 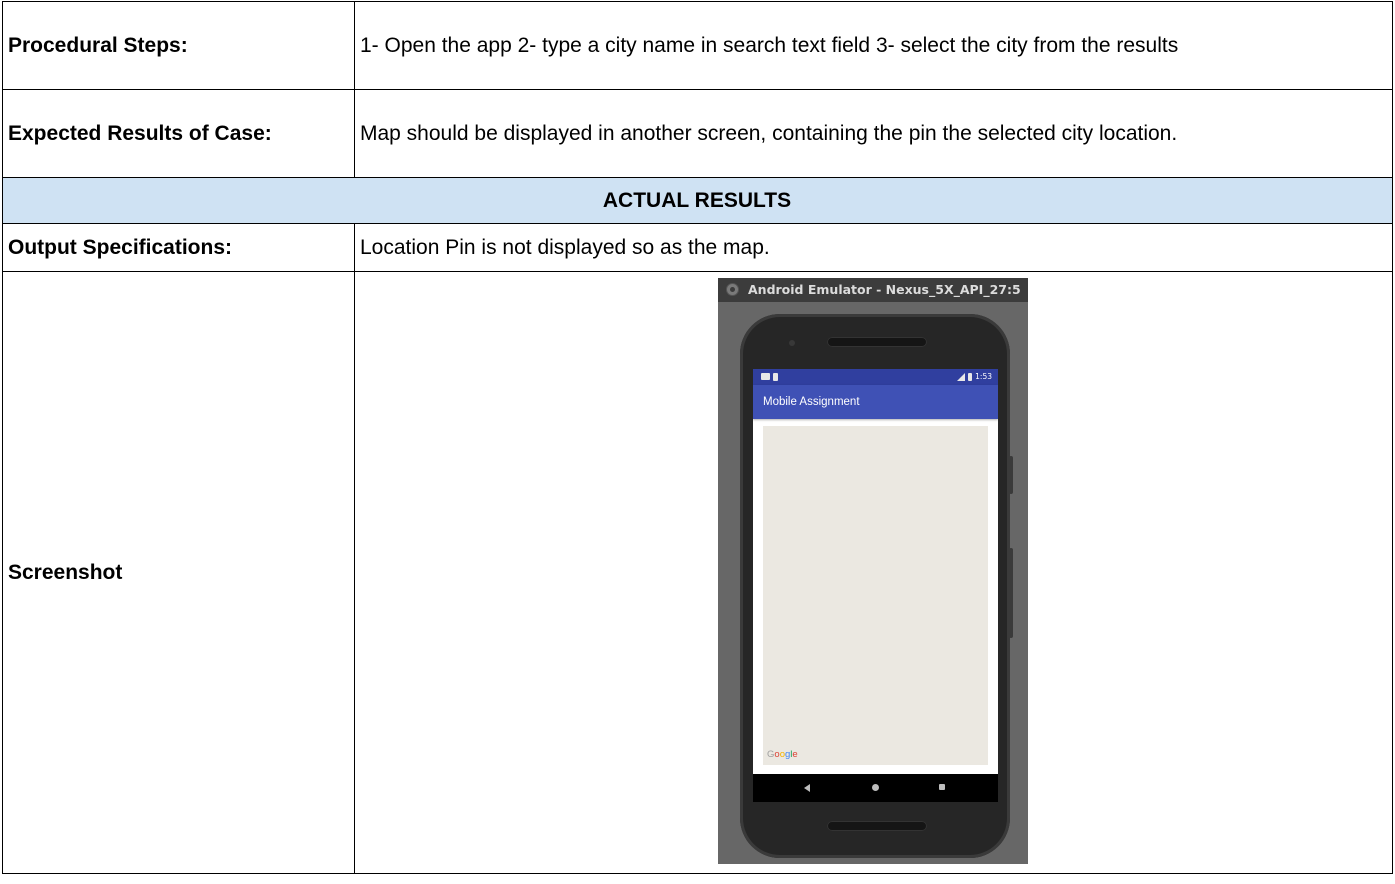 What do you see at coordinates (792, 343) in the screenshot?
I see `front-camera-icon` at bounding box center [792, 343].